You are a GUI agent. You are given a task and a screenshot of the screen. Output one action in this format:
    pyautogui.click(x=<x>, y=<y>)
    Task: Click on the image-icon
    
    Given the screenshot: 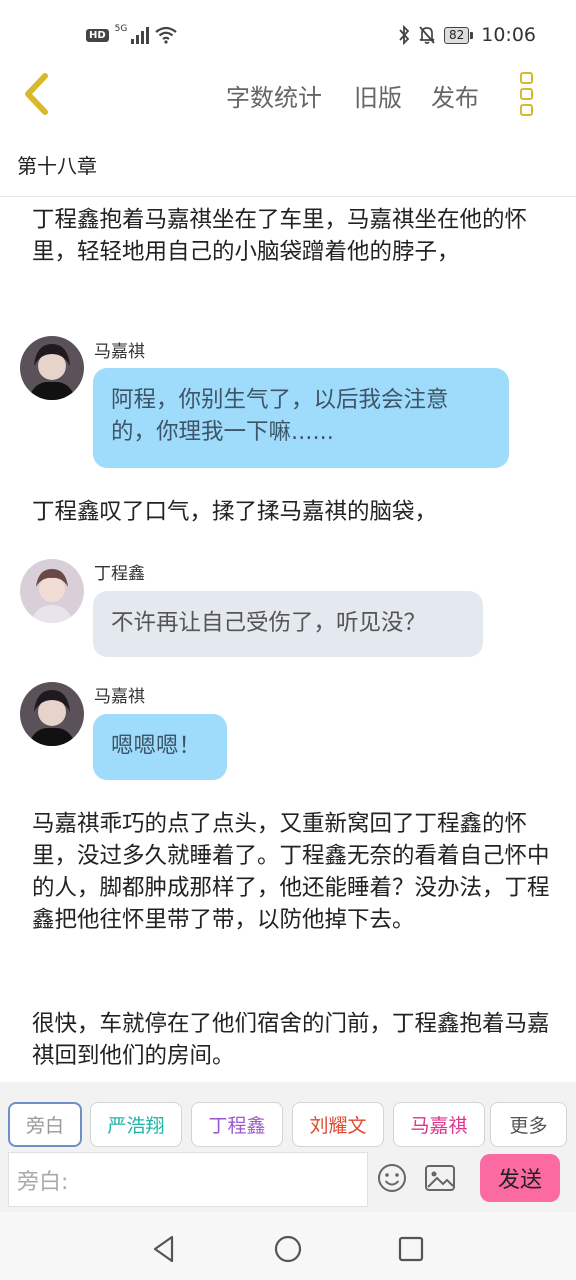 What is the action you would take?
    pyautogui.click(x=440, y=1178)
    